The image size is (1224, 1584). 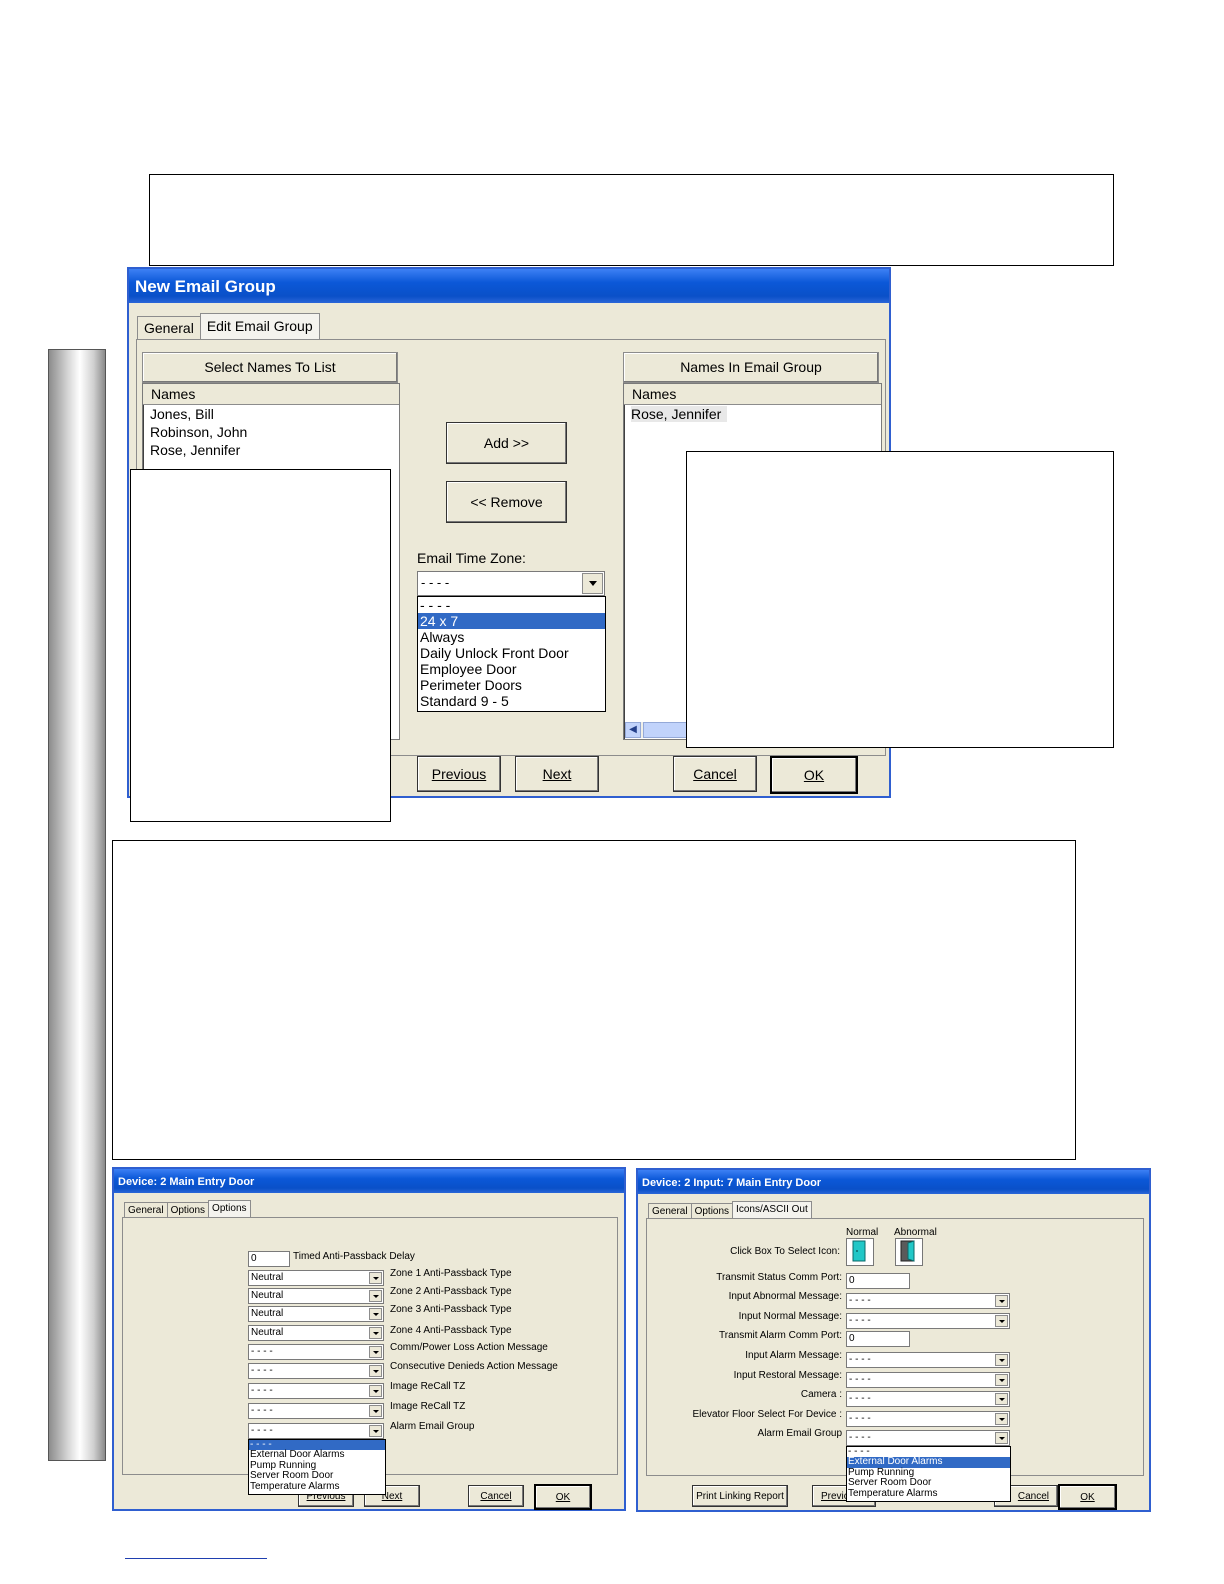 I want to click on transmit-alarm-field: 0, so click(x=878, y=1339).